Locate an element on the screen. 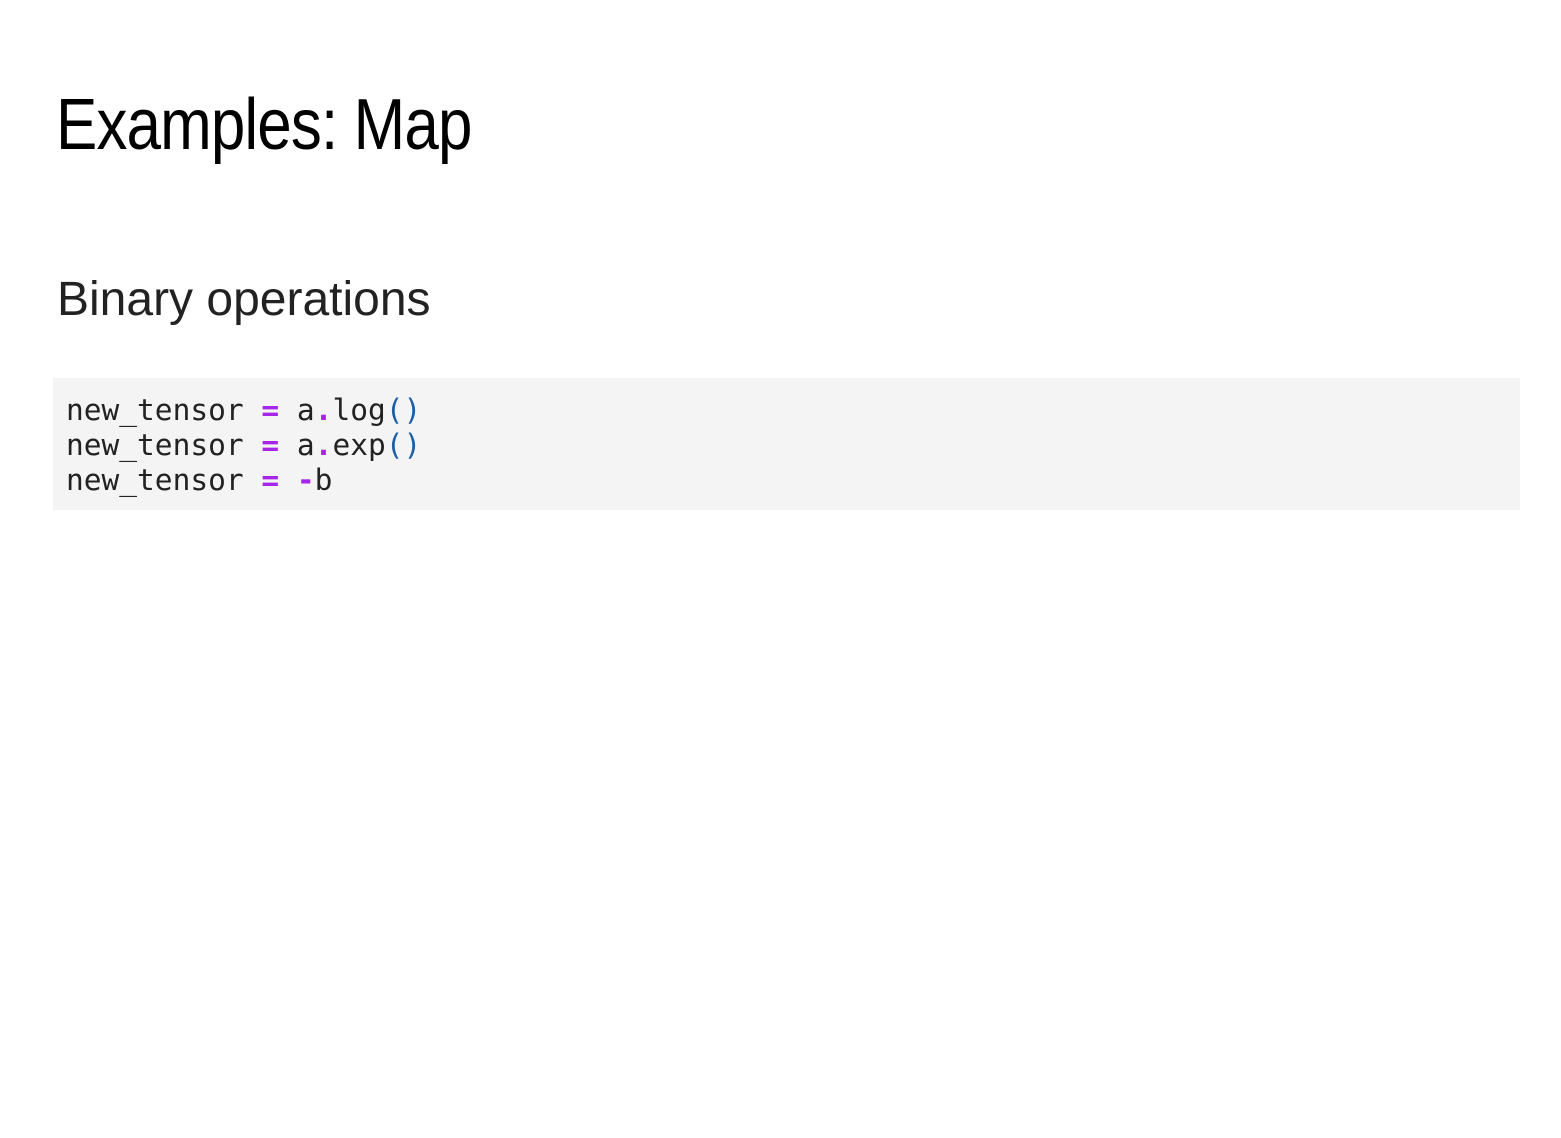 The image size is (1561, 1138). code-line-2: new_tensor = a.exp() is located at coordinates (793, 445).